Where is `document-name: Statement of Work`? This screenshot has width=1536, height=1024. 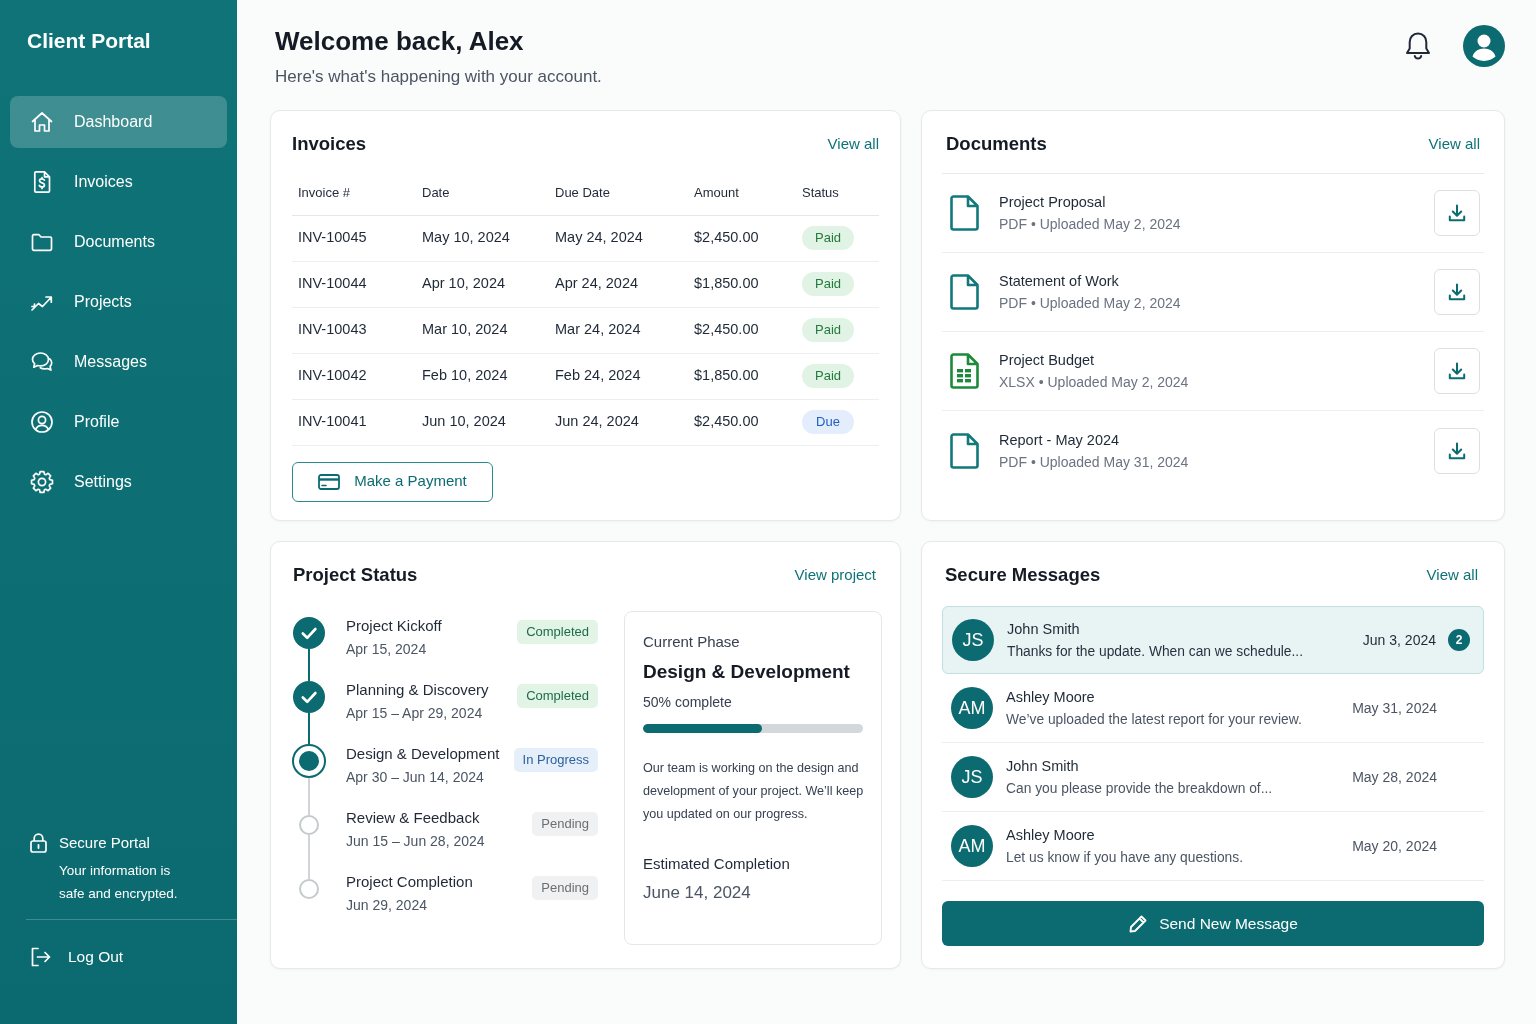
document-name: Statement of Work is located at coordinates (1059, 281).